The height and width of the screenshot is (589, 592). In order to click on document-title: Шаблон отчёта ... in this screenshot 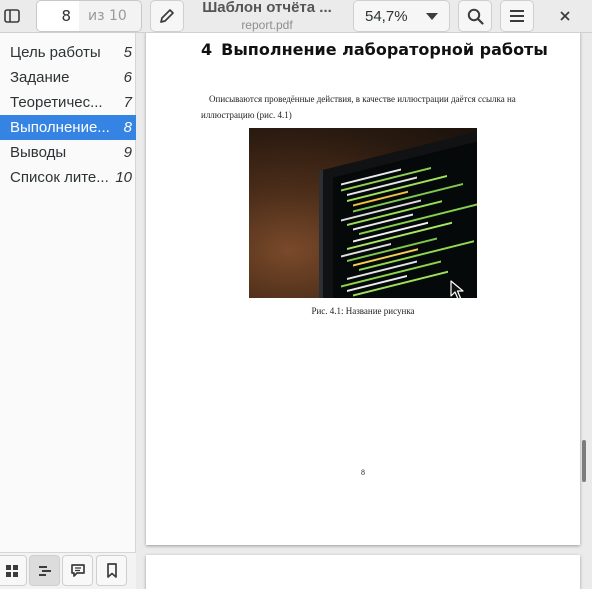, I will do `click(267, 8)`.